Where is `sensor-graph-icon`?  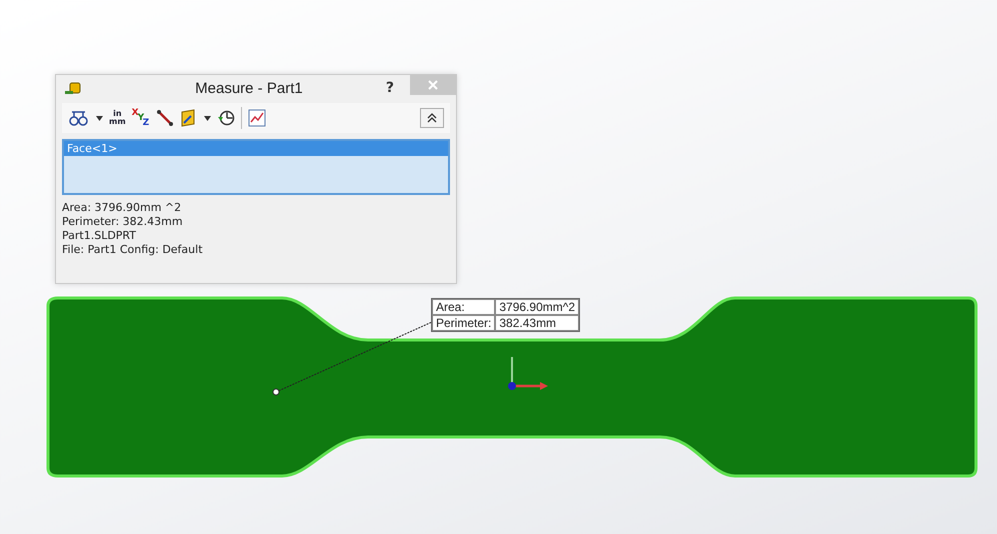
sensor-graph-icon is located at coordinates (257, 118).